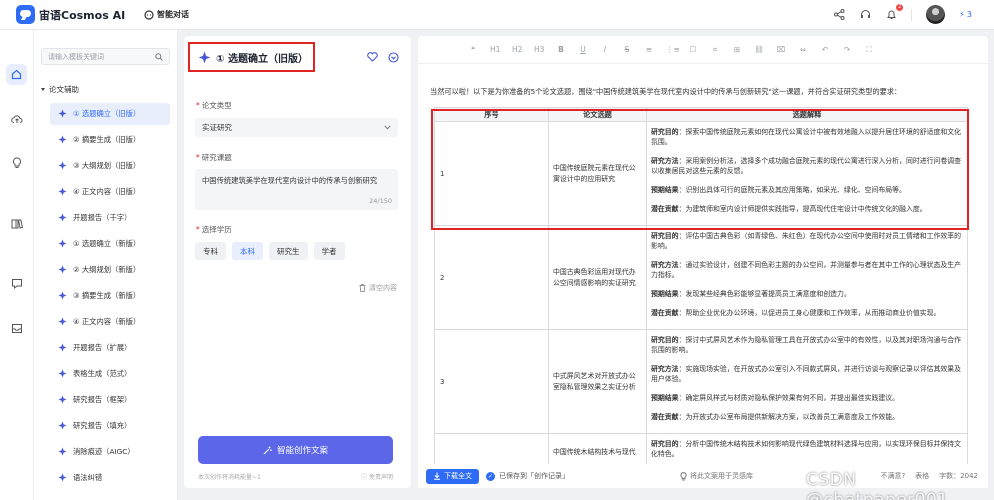 The height and width of the screenshot is (500, 994). I want to click on download-button: 下载全文, so click(452, 476).